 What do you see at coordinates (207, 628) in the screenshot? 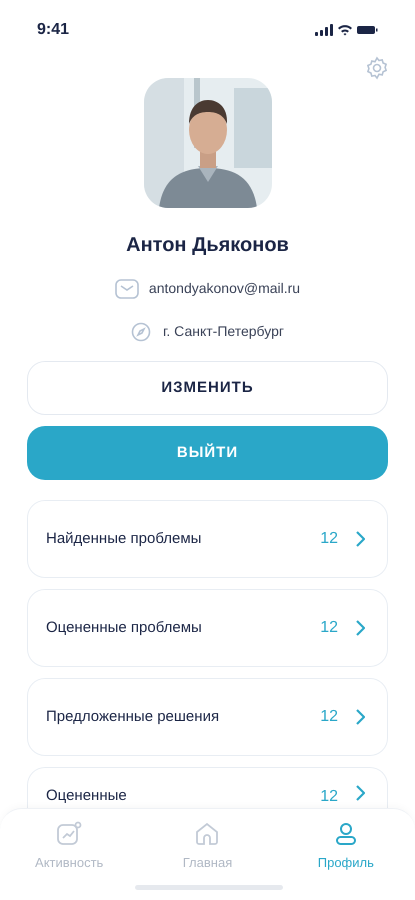
I see `stat-row: Оцененные проблемы 12` at bounding box center [207, 628].